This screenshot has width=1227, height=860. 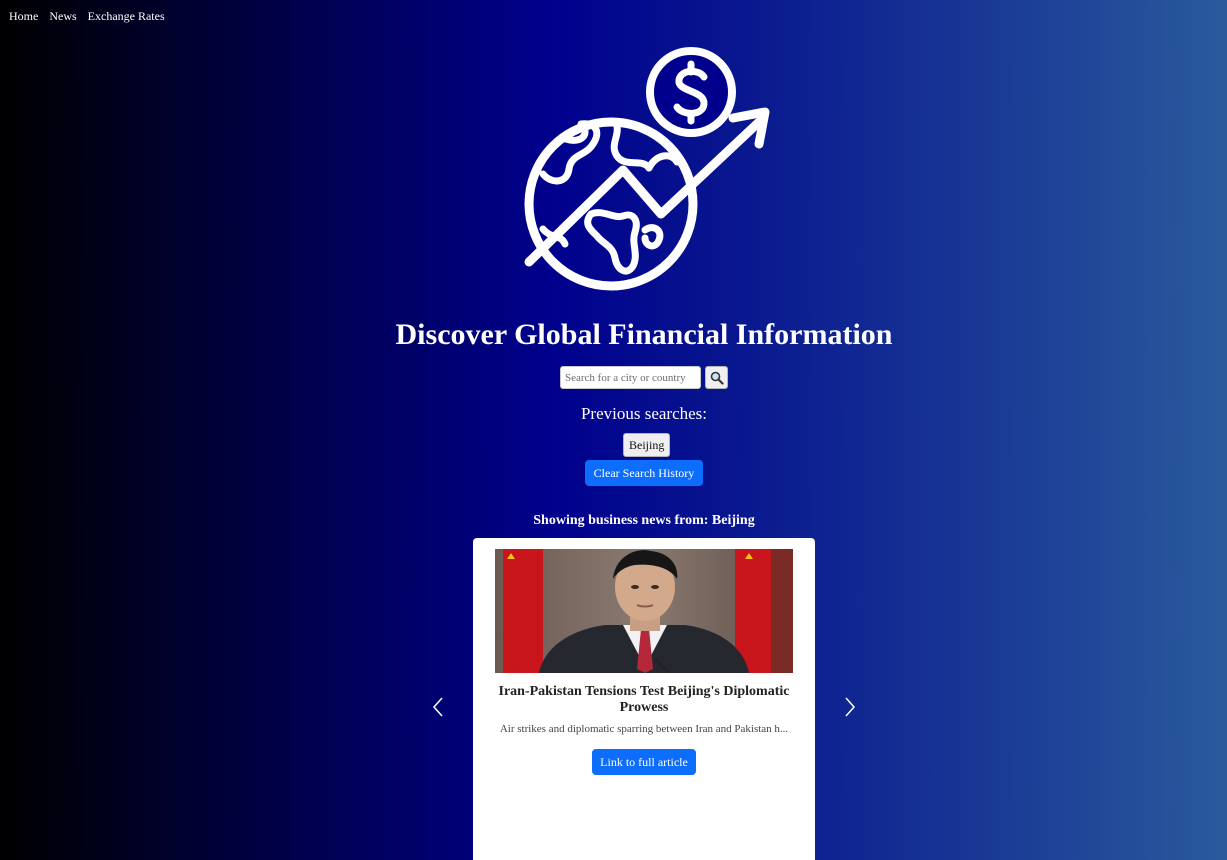 I want to click on previous-search-item: Beijing, so click(x=647, y=445).